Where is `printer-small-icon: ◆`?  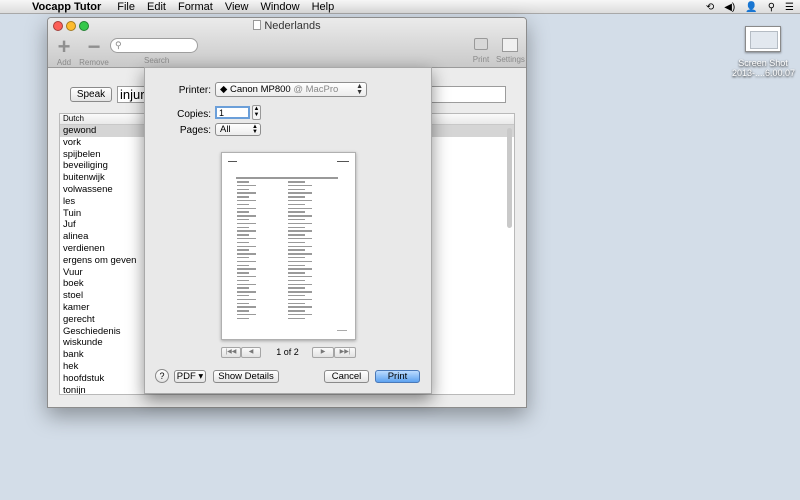 printer-small-icon: ◆ is located at coordinates (225, 89).